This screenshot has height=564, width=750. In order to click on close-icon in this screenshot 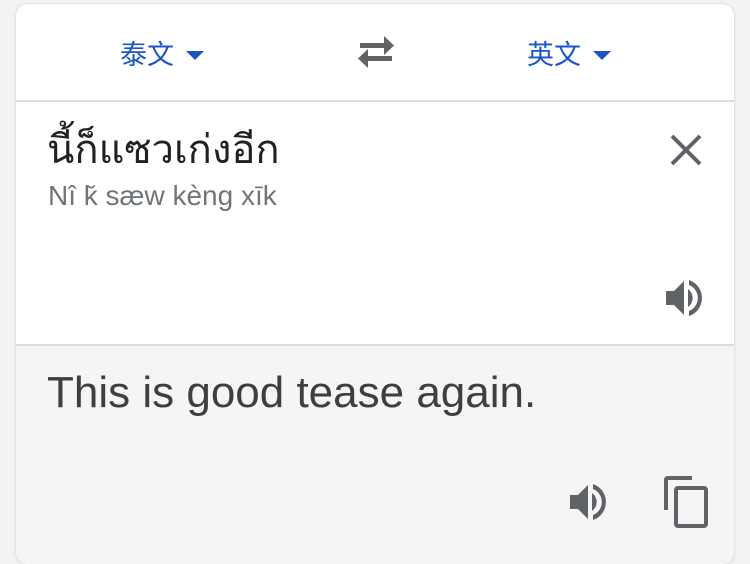, I will do `click(686, 150)`.